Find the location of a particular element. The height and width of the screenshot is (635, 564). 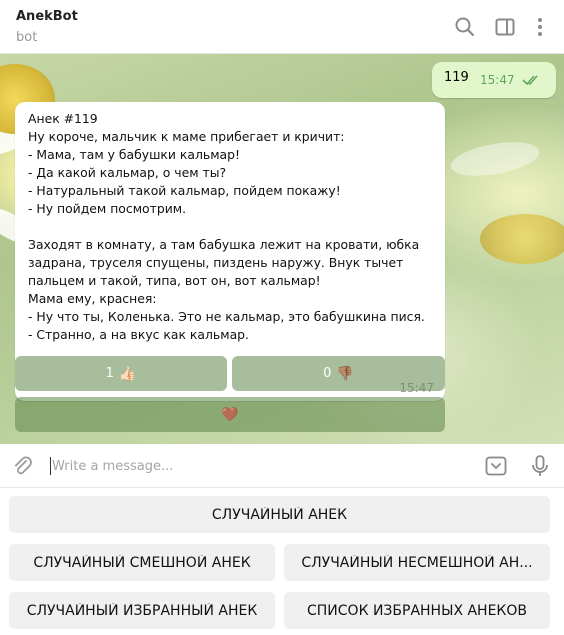

double-check-icon is located at coordinates (530, 80).